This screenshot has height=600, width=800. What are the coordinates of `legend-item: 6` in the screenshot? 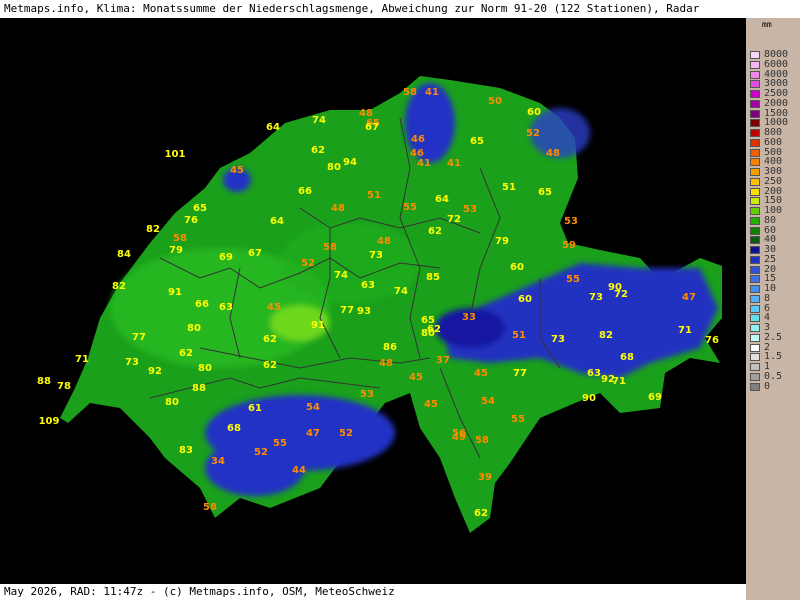 It's located at (774, 308).